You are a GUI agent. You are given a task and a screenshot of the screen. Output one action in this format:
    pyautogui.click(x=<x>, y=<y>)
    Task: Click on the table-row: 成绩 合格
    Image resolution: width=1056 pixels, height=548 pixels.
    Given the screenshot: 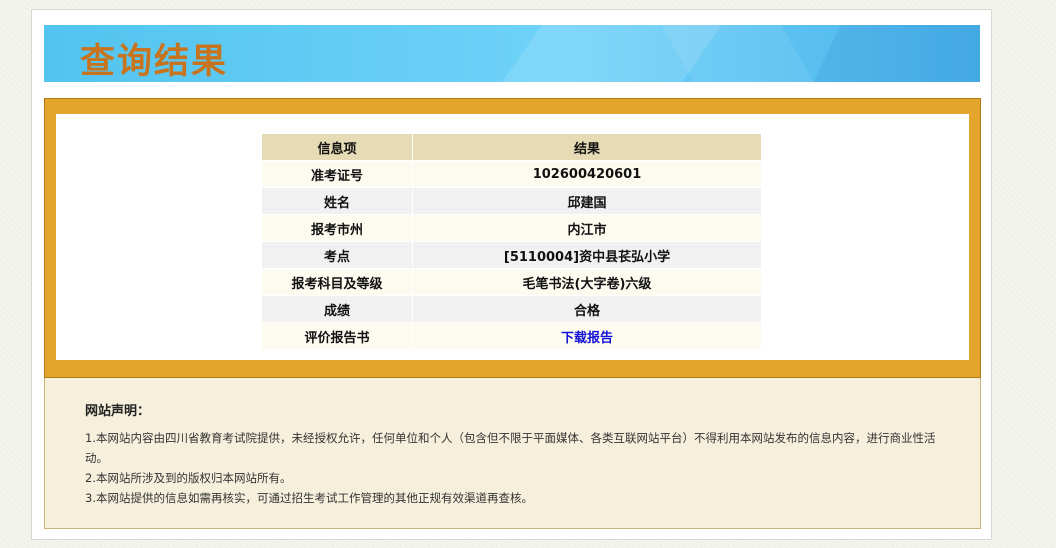 What is the action you would take?
    pyautogui.click(x=512, y=309)
    